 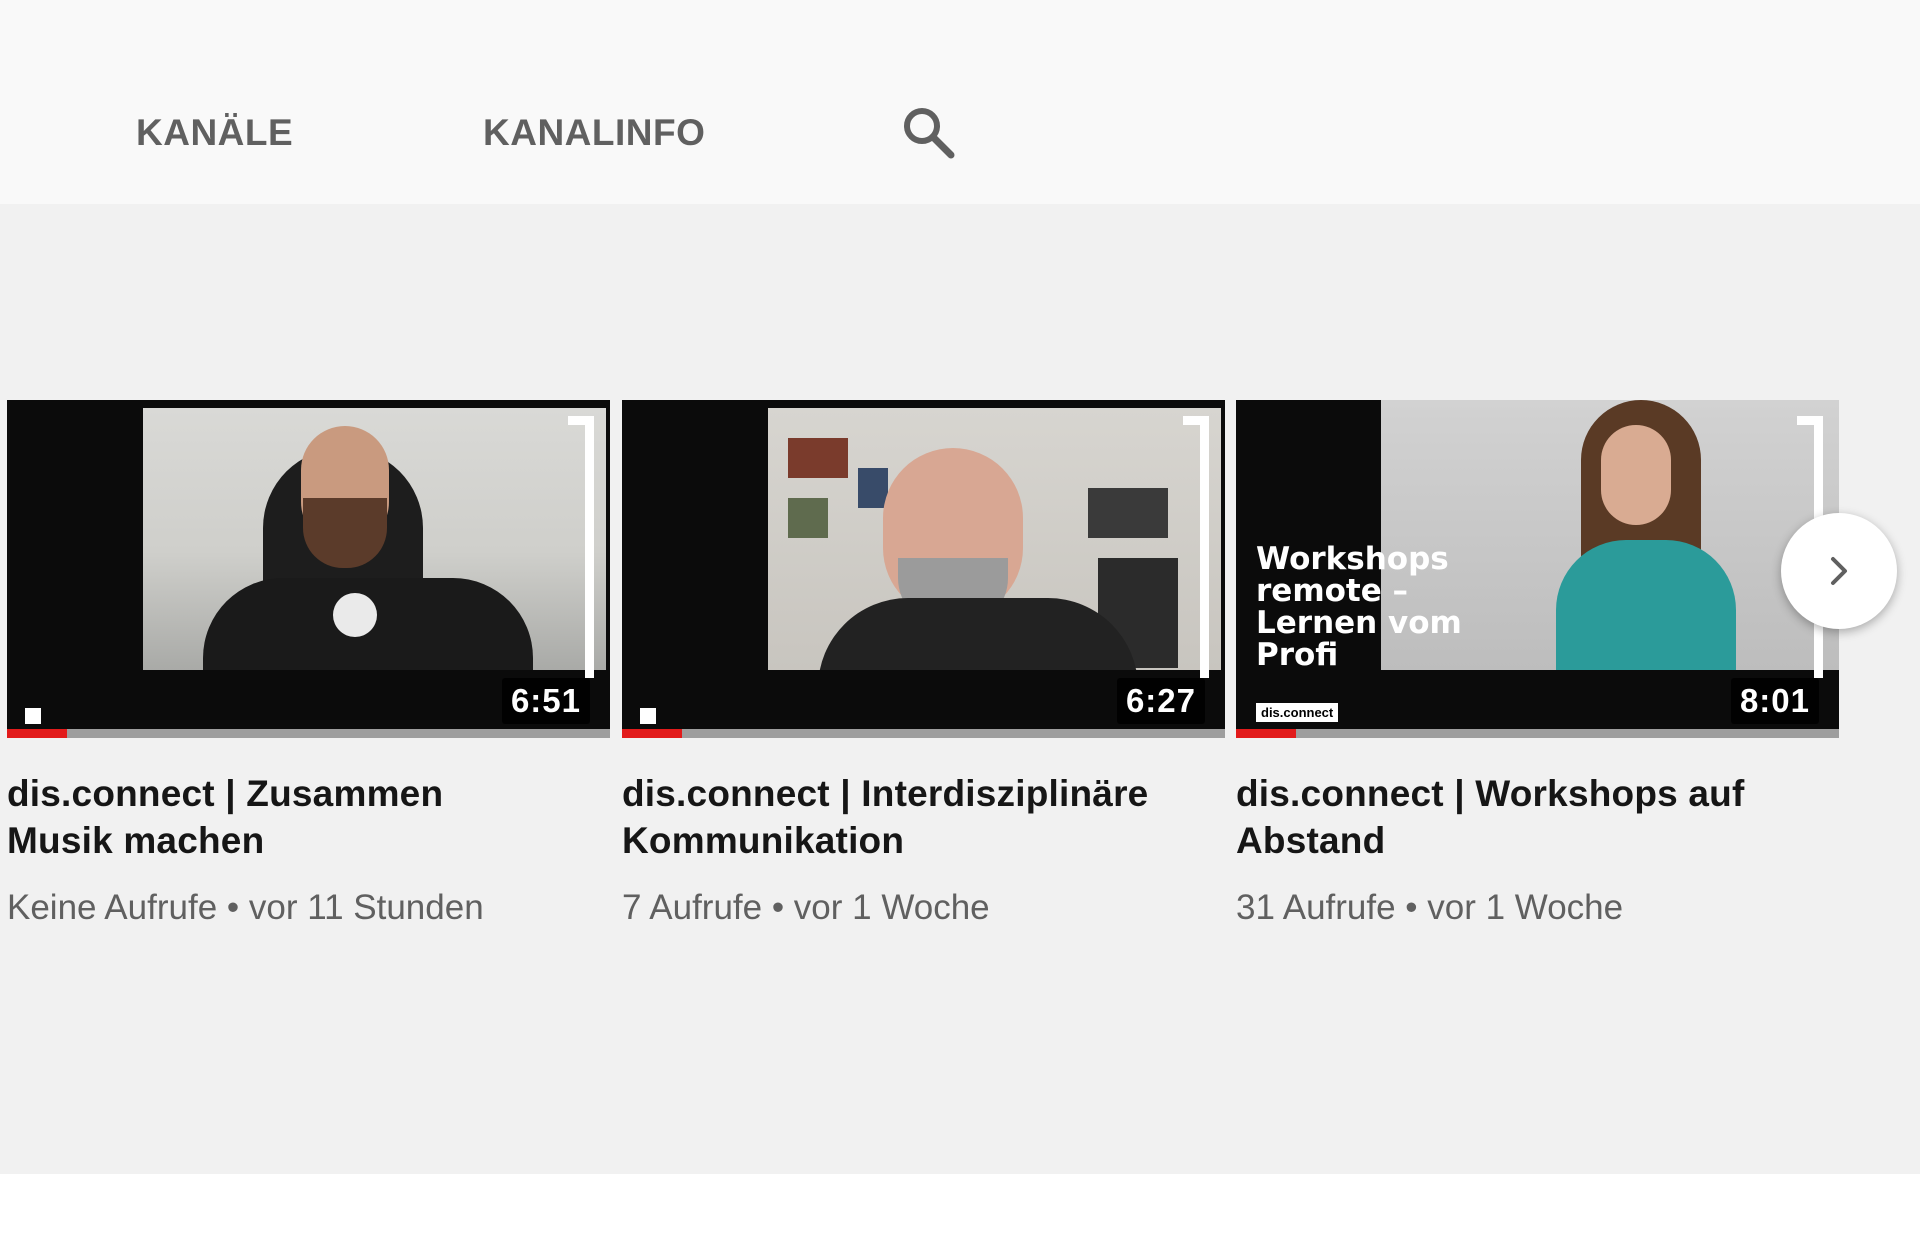 I want to click on video-duration: 8:01, so click(x=1774, y=701).